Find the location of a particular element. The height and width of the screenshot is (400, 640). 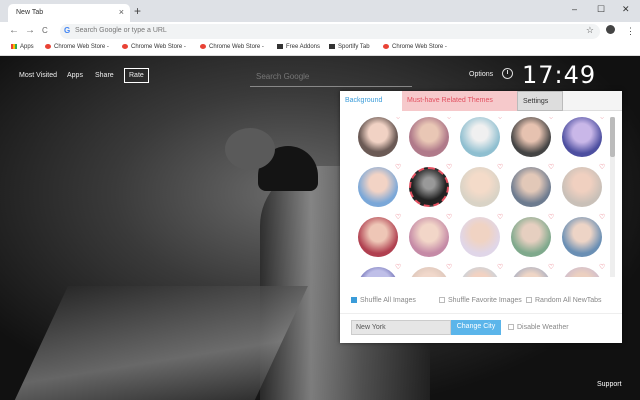

bookmark-apps: Apps is located at coordinates (22, 47).